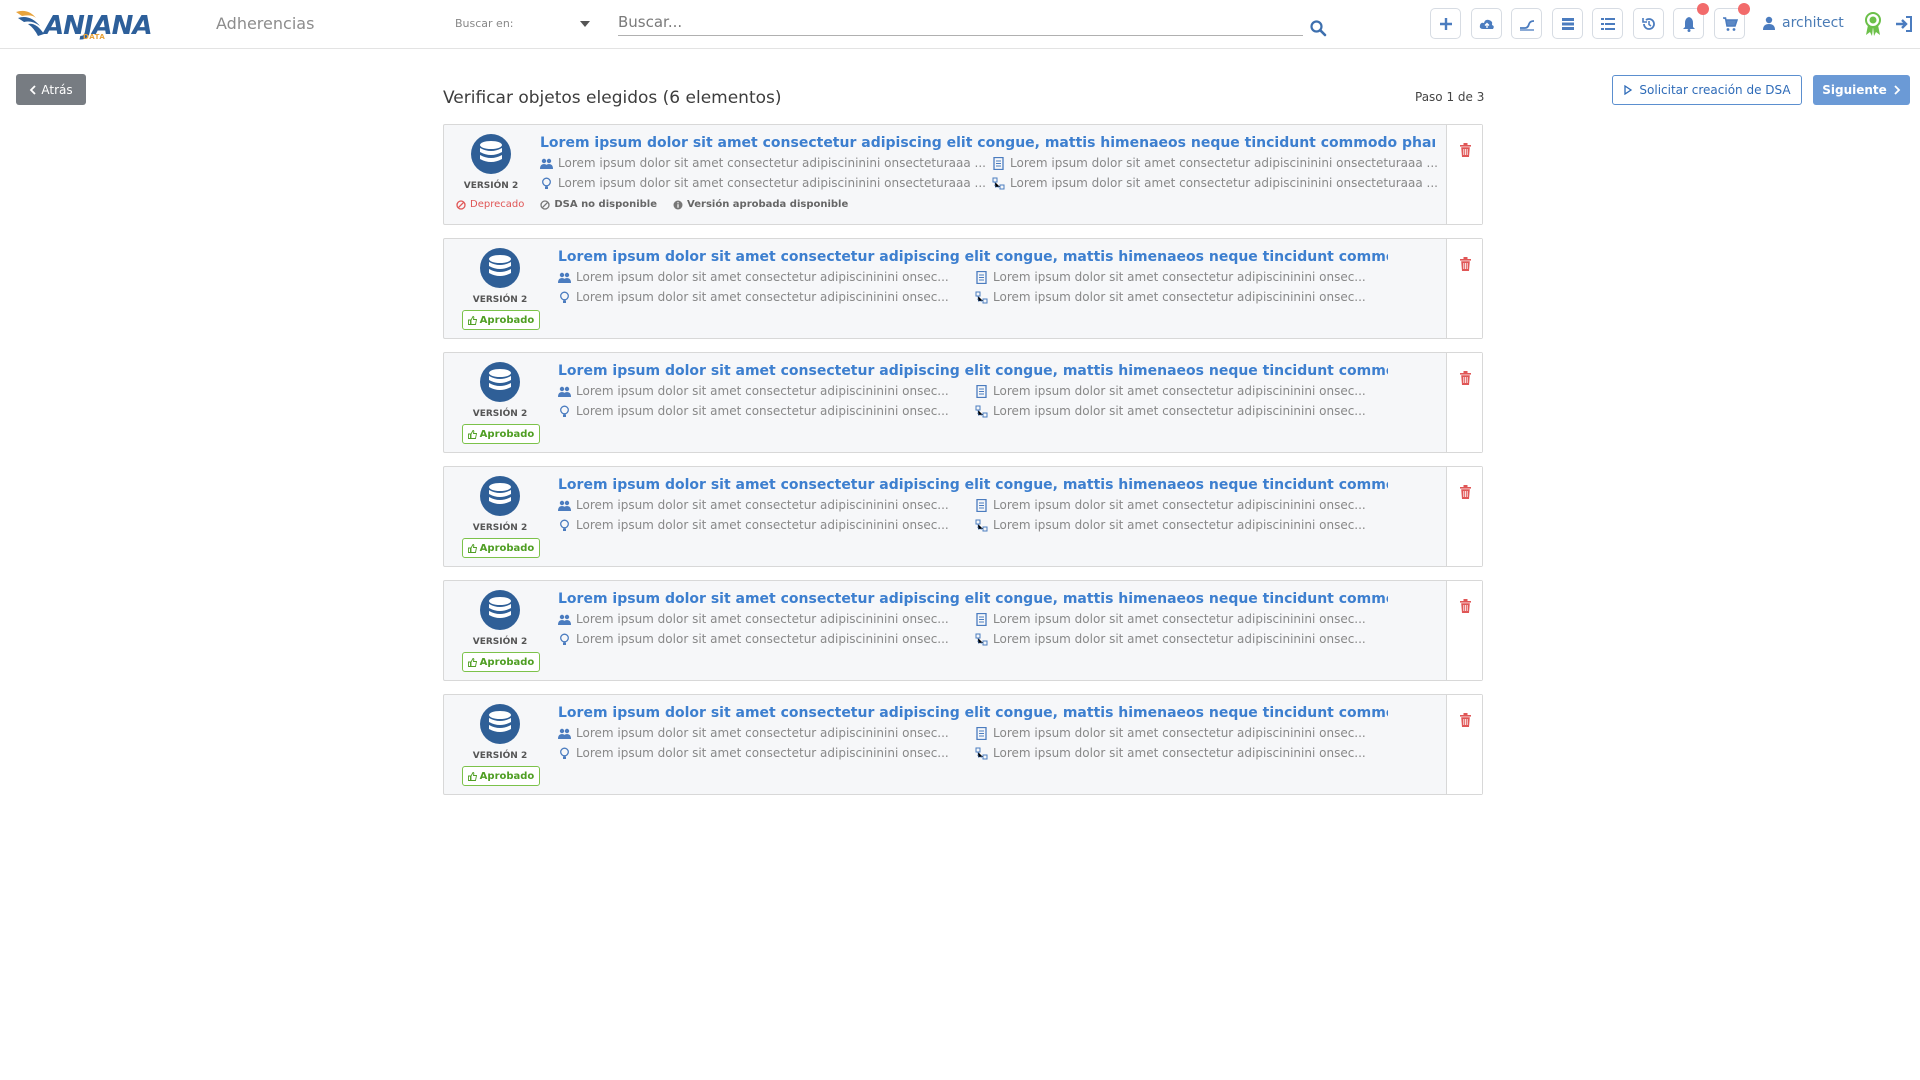 The height and width of the screenshot is (1080, 1920). What do you see at coordinates (1854, 90) in the screenshot?
I see `next-label: Siguiente` at bounding box center [1854, 90].